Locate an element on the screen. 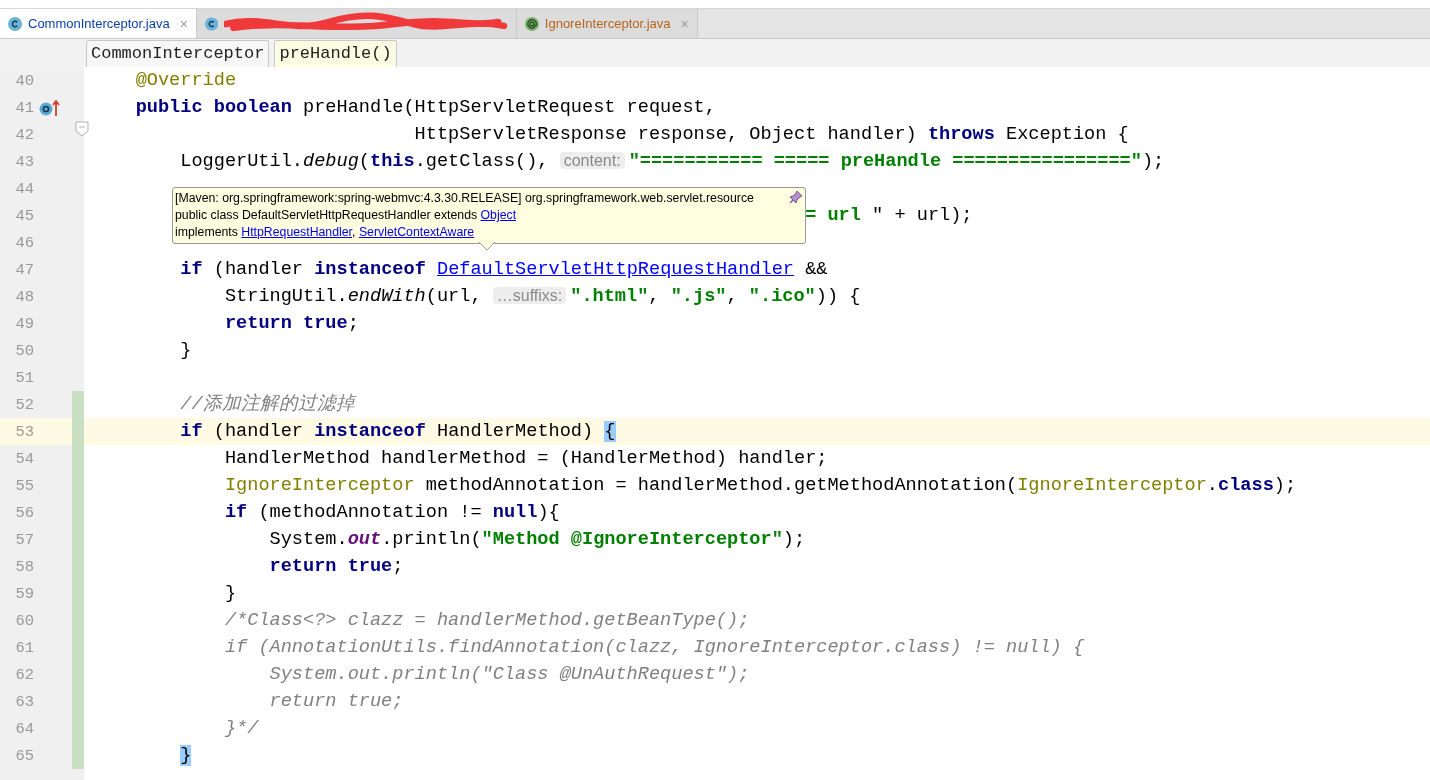 Image resolution: width=1430 pixels, height=780 pixels. code-text: (url, is located at coordinates (453, 296).